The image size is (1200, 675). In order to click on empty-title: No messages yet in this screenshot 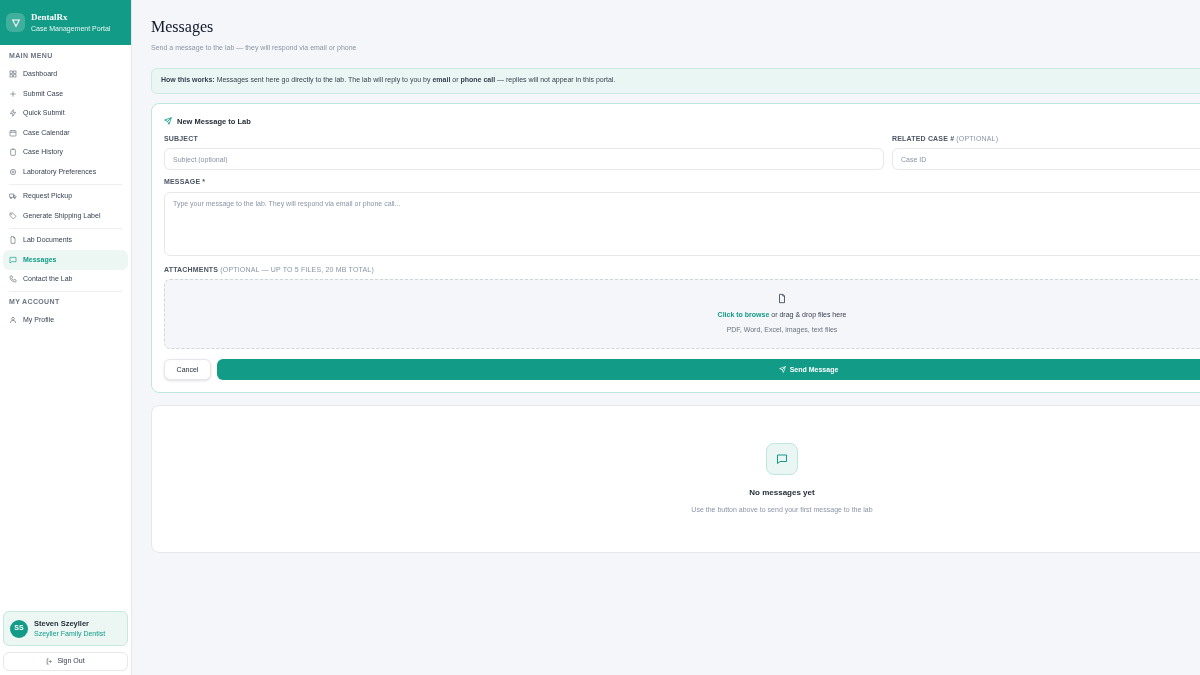, I will do `click(782, 493)`.